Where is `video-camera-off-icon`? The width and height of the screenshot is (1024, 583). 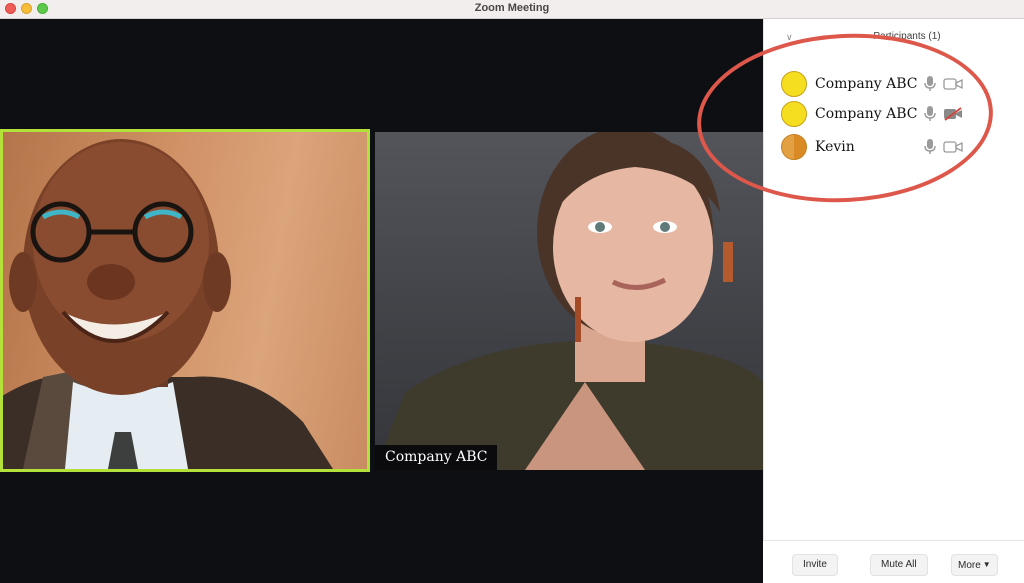
video-camera-off-icon is located at coordinates (953, 114).